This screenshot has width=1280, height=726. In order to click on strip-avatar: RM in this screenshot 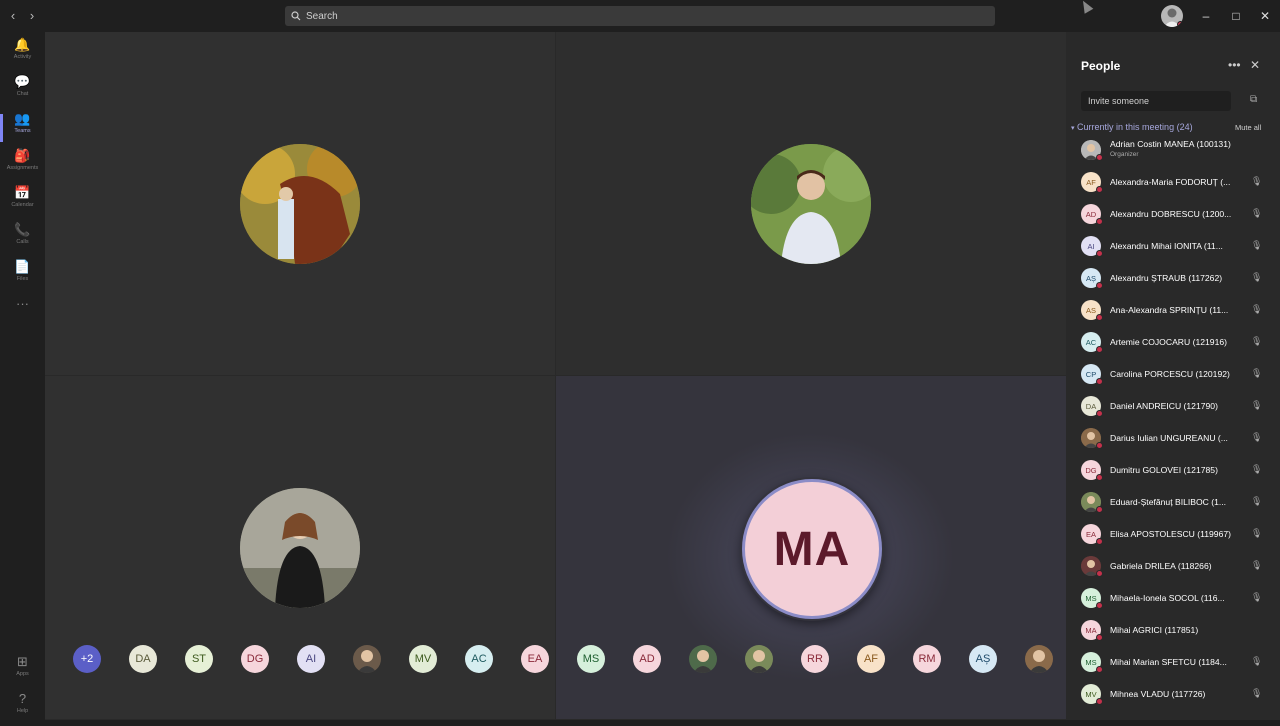, I will do `click(927, 659)`.